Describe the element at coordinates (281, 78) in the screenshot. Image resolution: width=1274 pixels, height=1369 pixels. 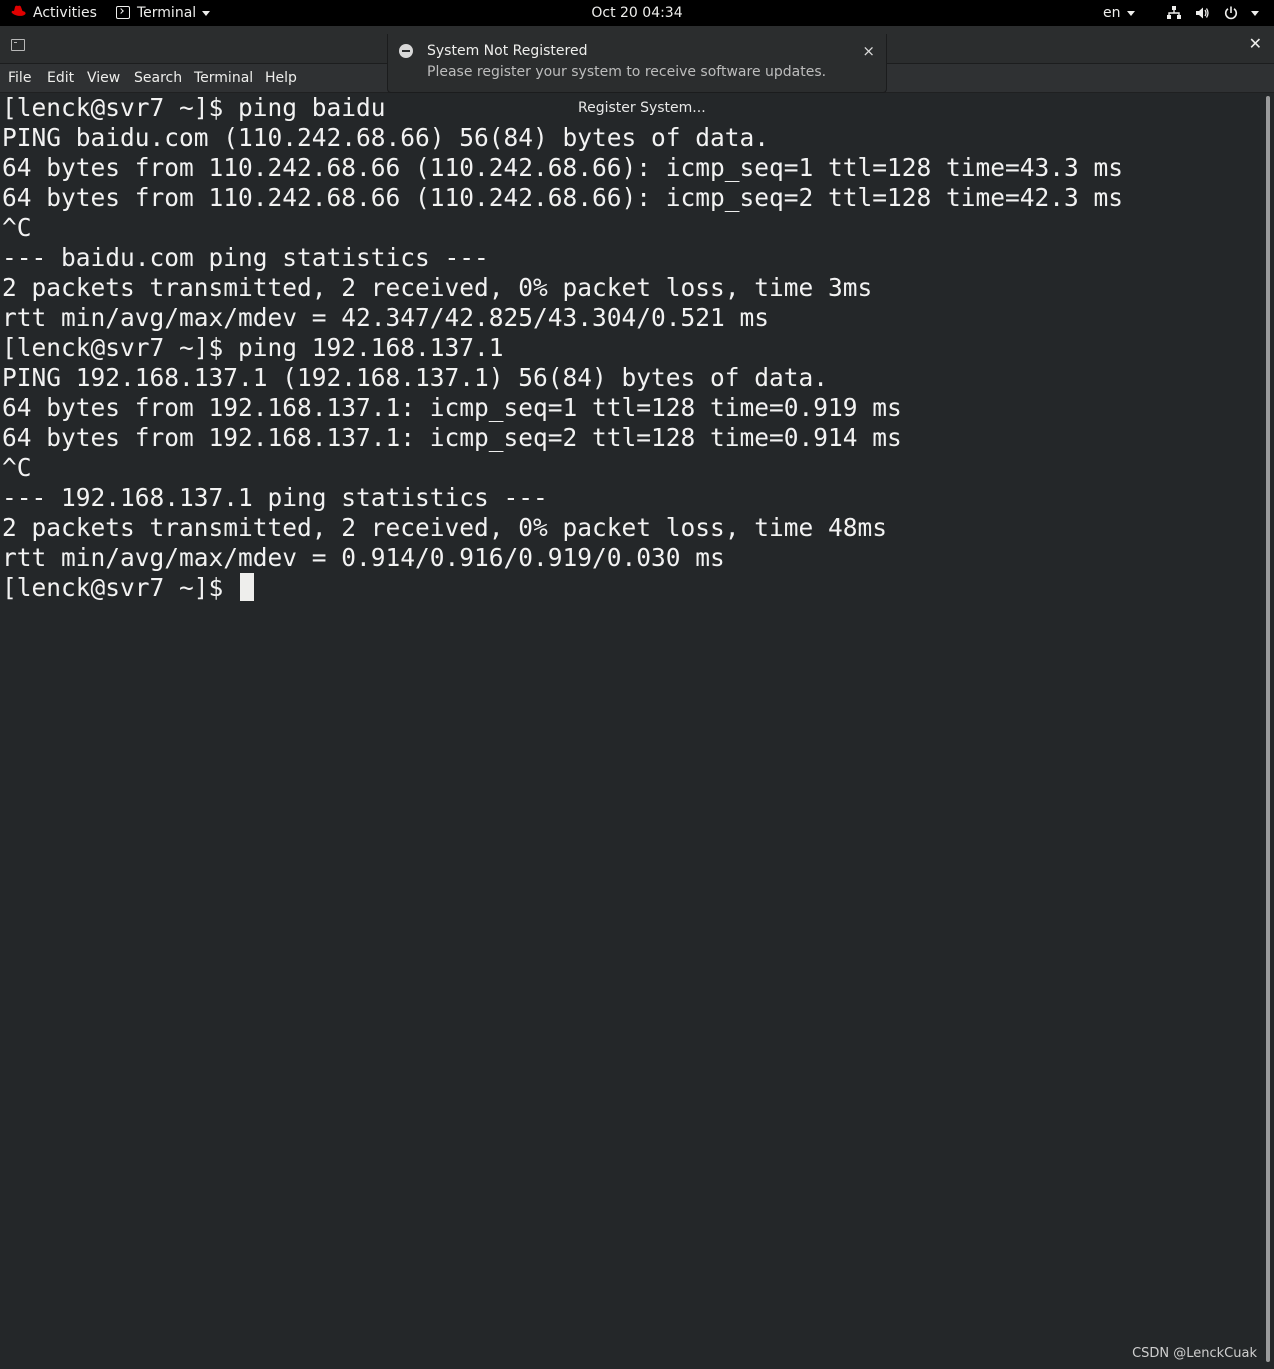
I see `menu-help: Help` at that location.